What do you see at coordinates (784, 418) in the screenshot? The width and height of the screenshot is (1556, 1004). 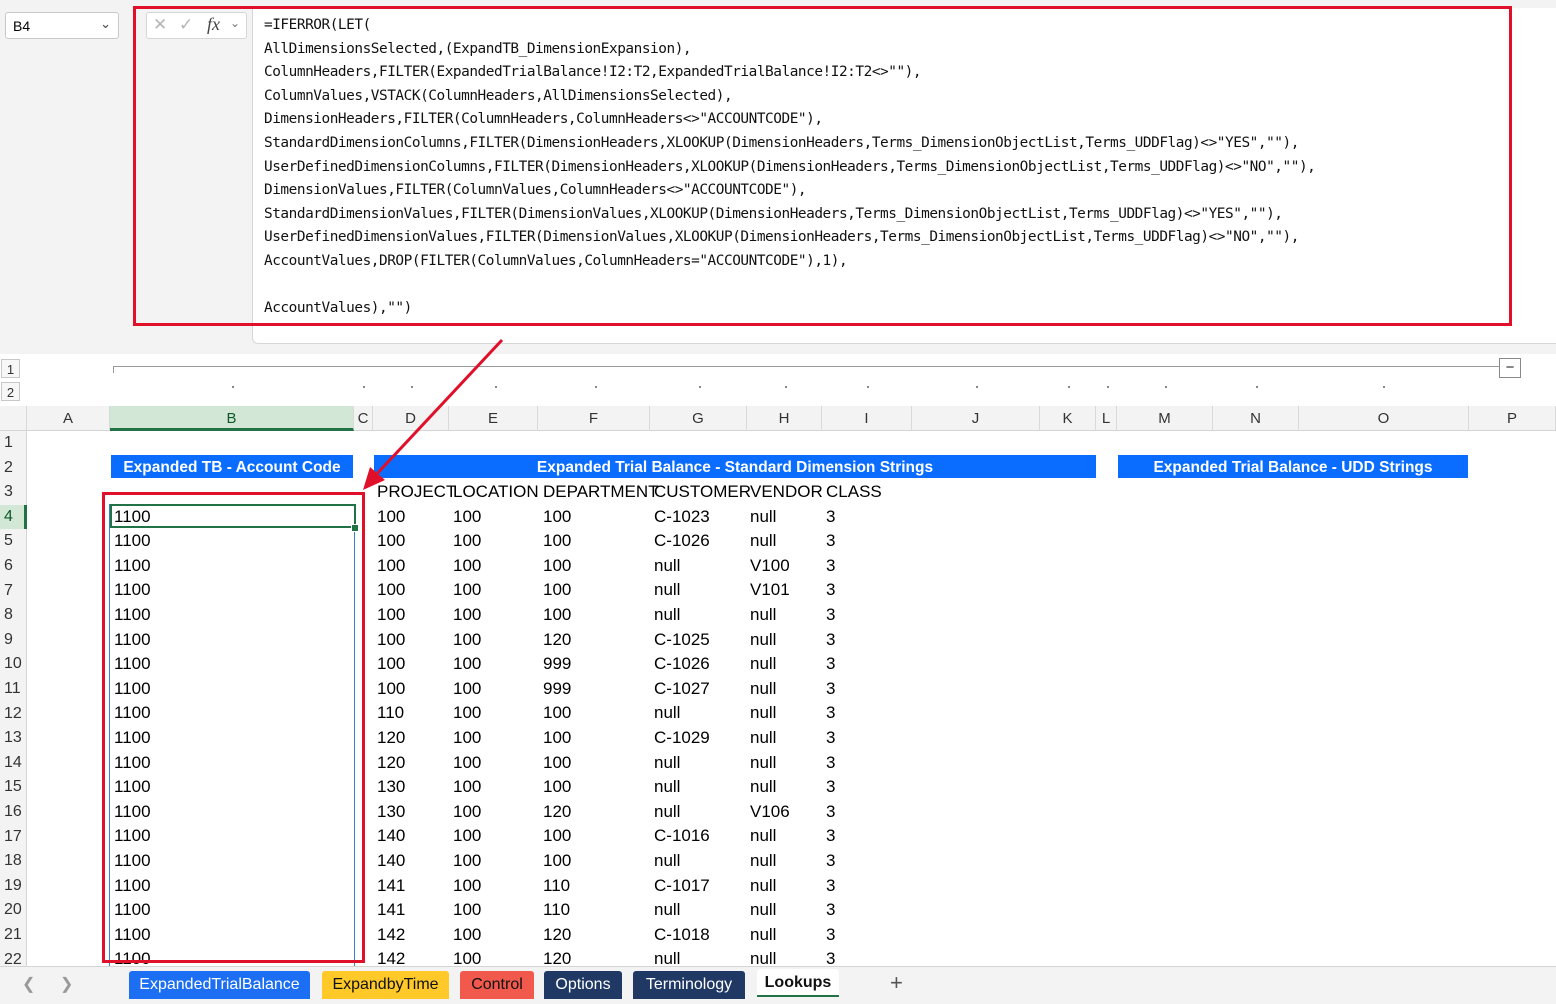 I see `column-header-h: H` at bounding box center [784, 418].